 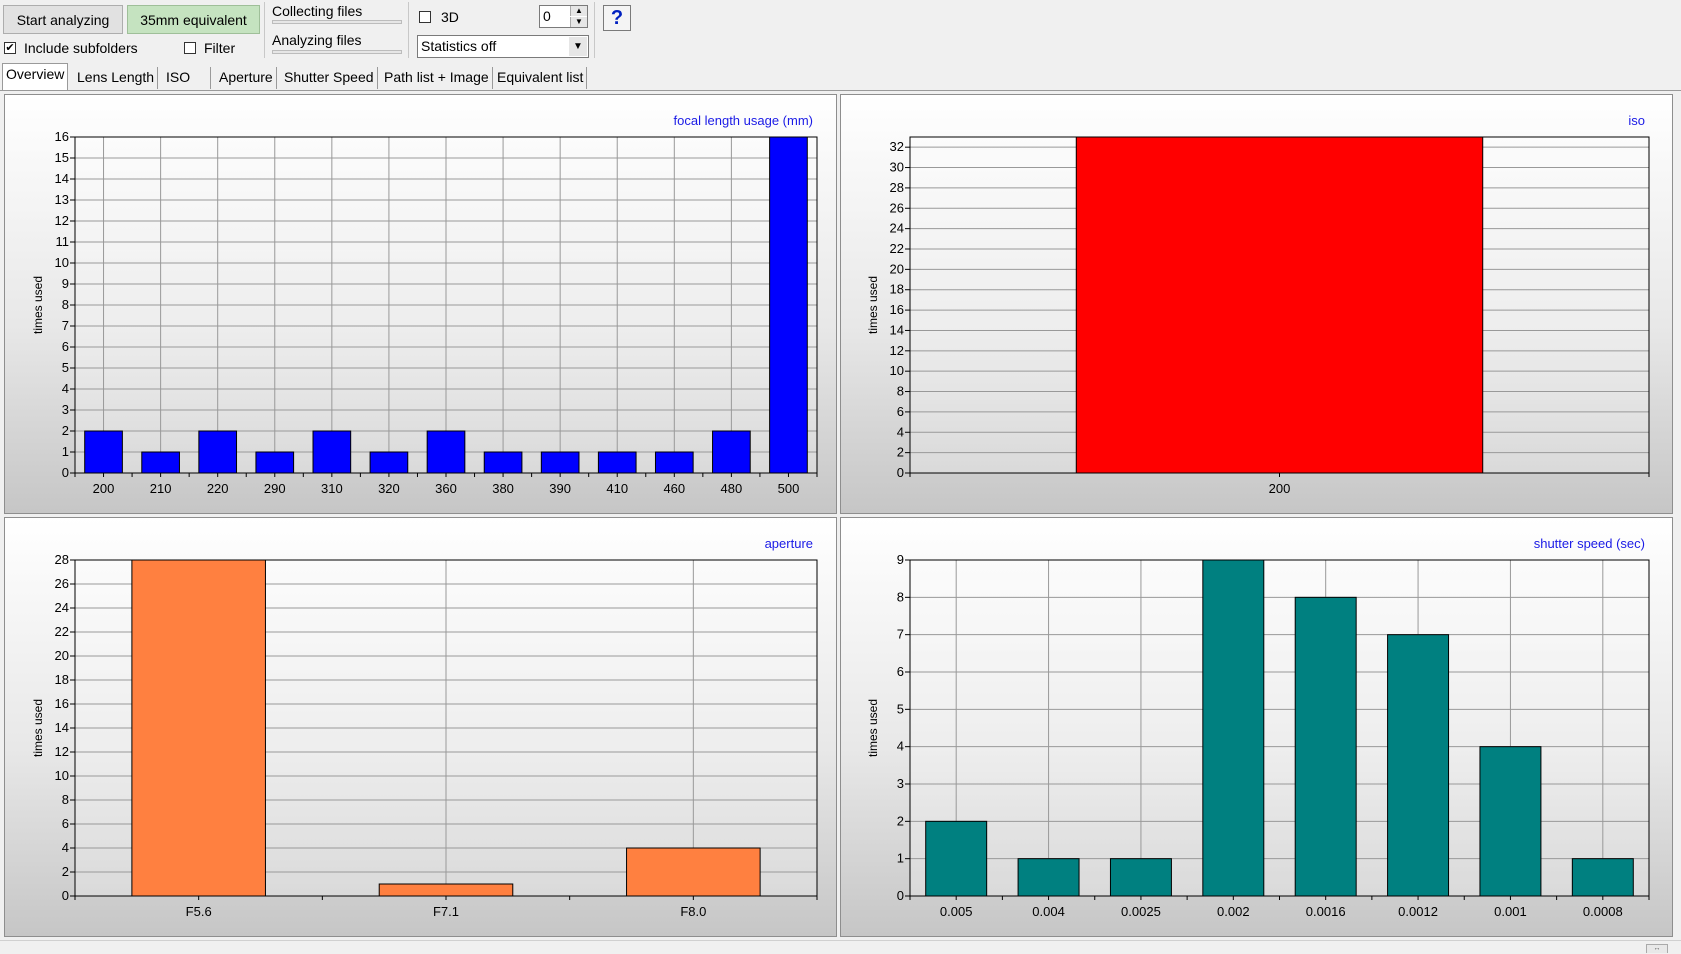 I want to click on y-tick-label: 26, so click(x=897, y=207).